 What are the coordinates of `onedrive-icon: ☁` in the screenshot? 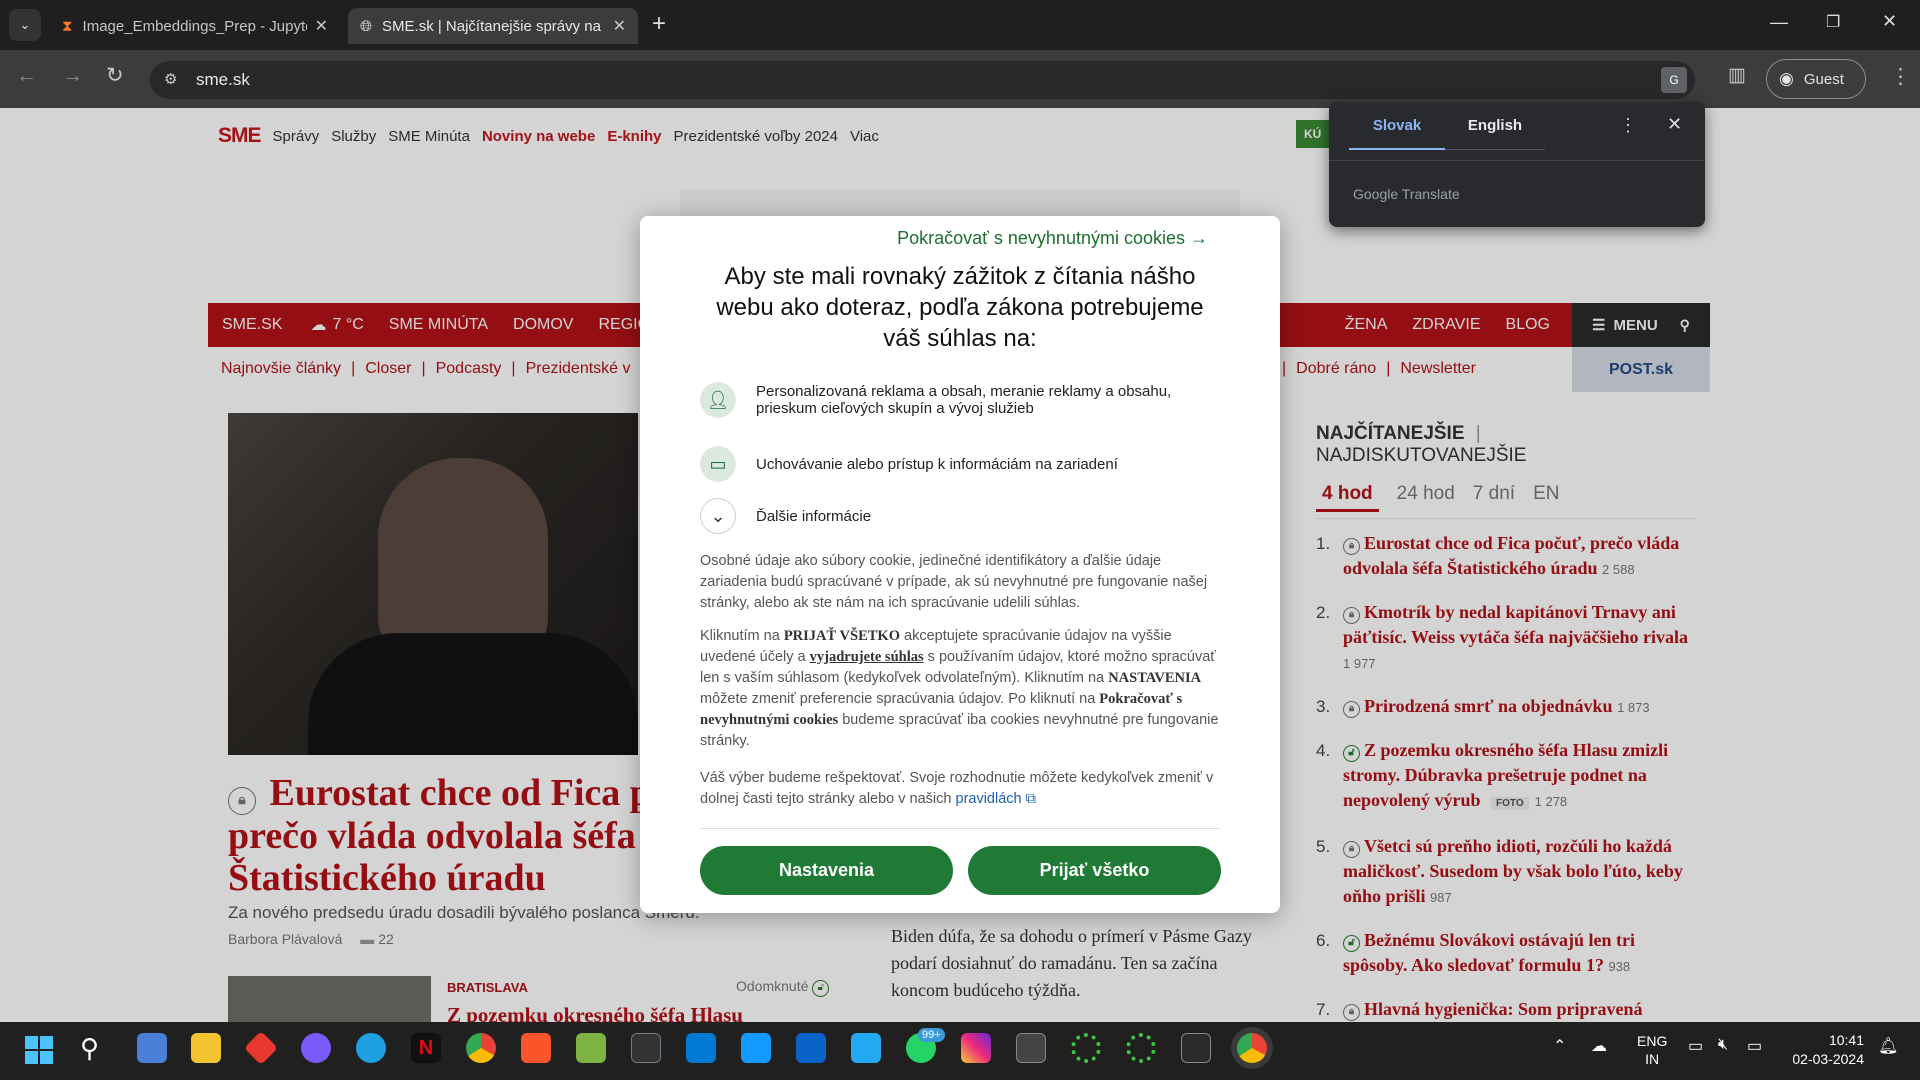 It's located at (1599, 1046).